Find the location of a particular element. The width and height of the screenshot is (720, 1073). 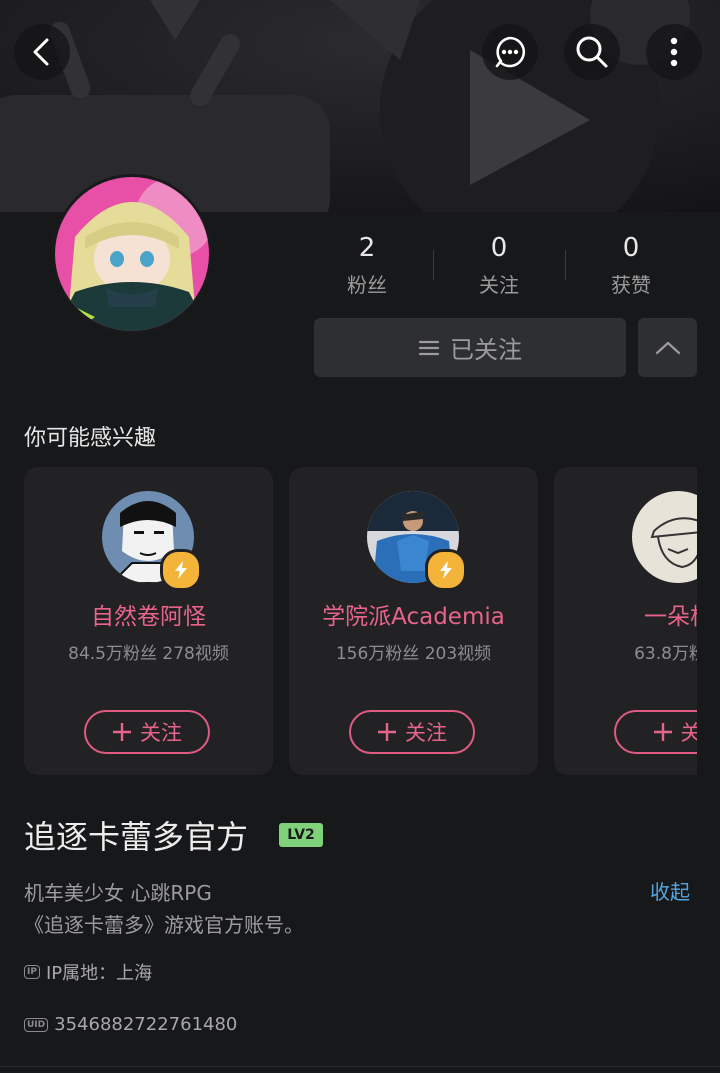

recommend-meta: 84.5万粉丝 278视频 is located at coordinates (148, 654).